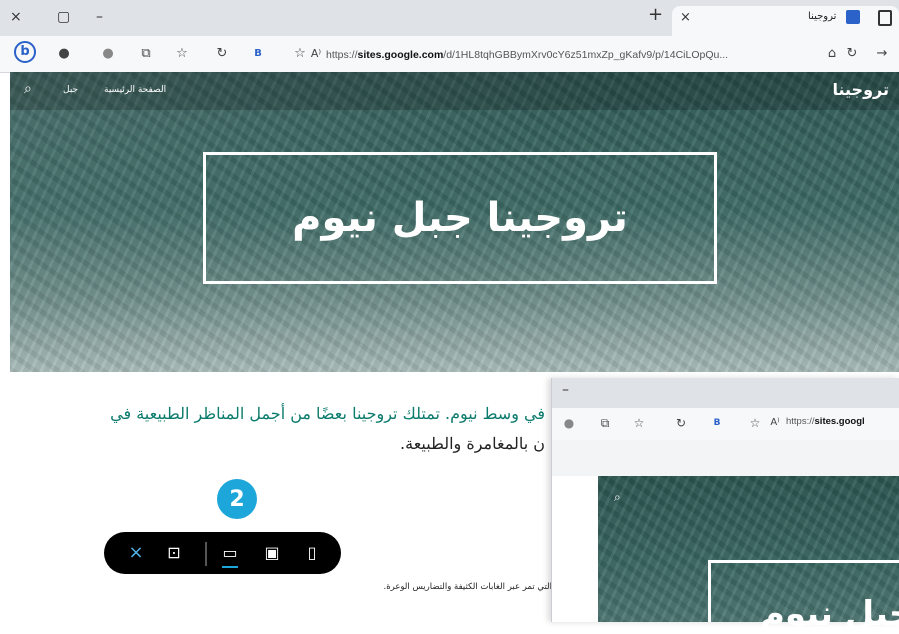 This screenshot has height=634, width=899. I want to click on nav-home: الصفحة الرئيسية, so click(135, 90).